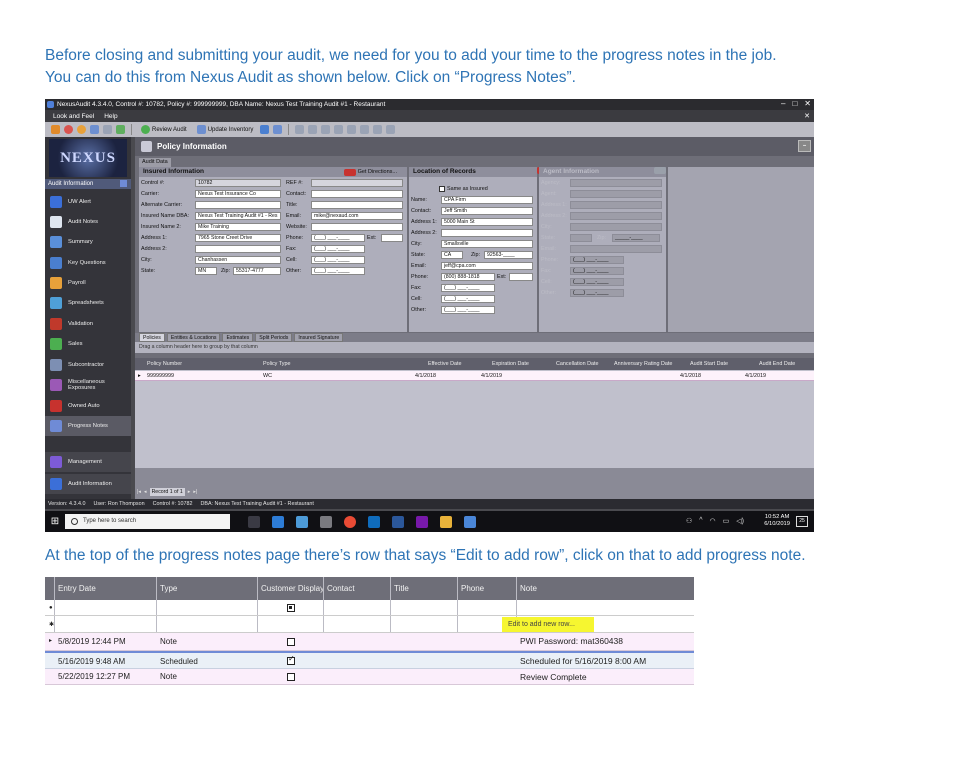 This screenshot has width=980, height=757. I want to click on sidebar-item-audit-information: Audit Information, so click(88, 484).